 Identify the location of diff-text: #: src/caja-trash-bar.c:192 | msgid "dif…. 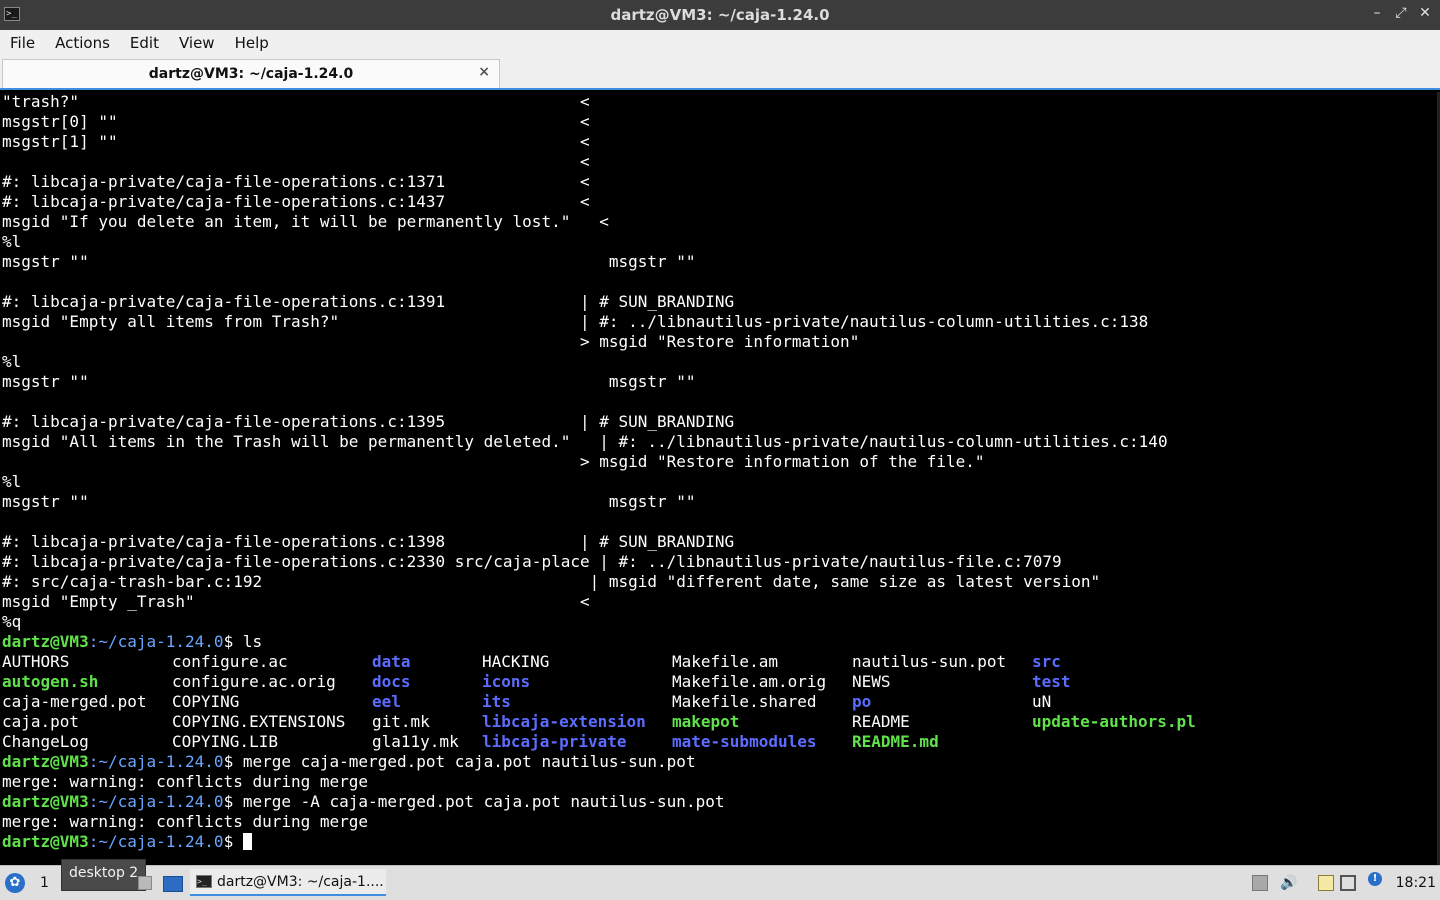
(551, 581).